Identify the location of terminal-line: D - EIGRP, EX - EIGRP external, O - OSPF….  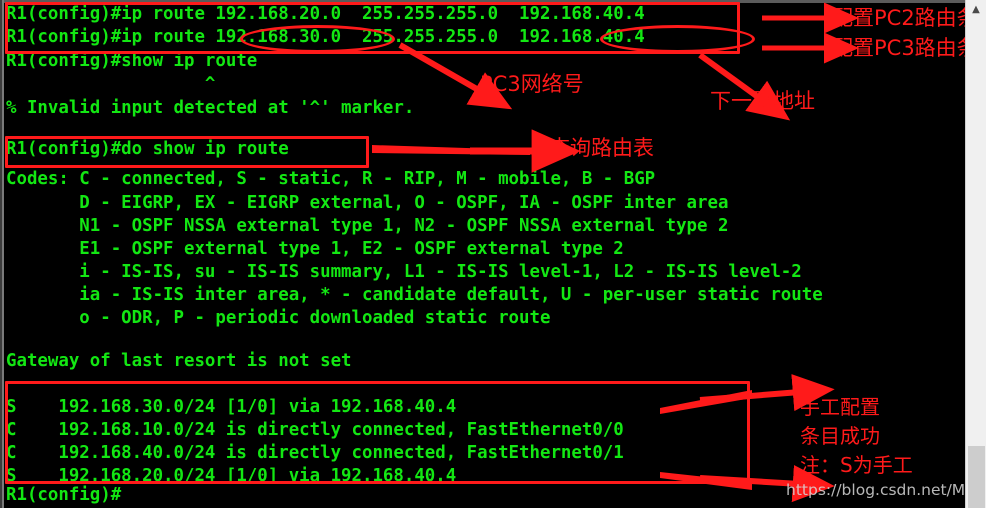
(367, 203).